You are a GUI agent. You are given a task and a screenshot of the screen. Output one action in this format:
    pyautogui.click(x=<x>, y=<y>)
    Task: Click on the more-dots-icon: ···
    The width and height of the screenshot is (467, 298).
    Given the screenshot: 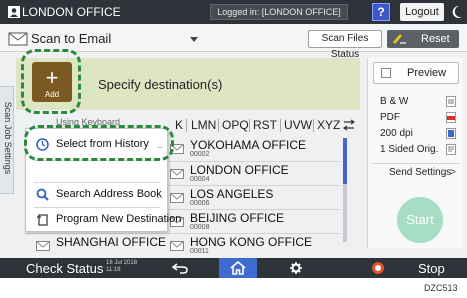 What is the action you would take?
    pyautogui.click(x=160, y=197)
    